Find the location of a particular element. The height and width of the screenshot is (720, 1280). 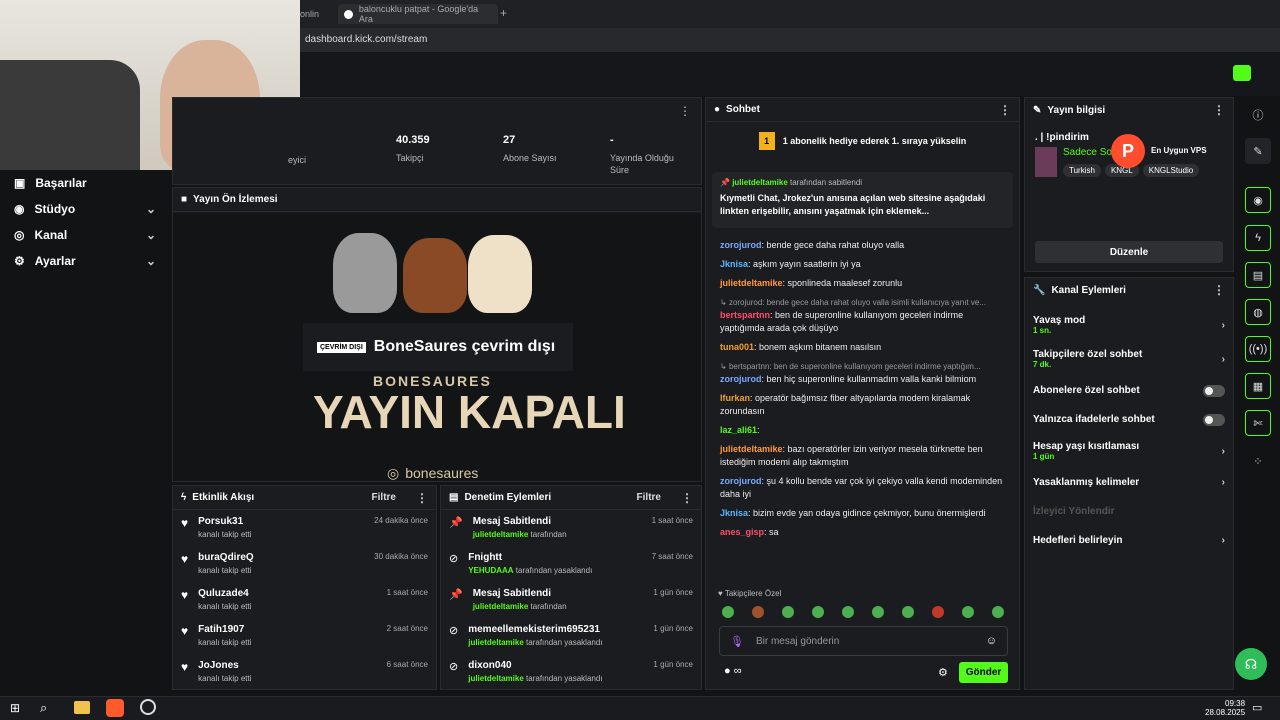

chat-username: tuna001 is located at coordinates (737, 347).